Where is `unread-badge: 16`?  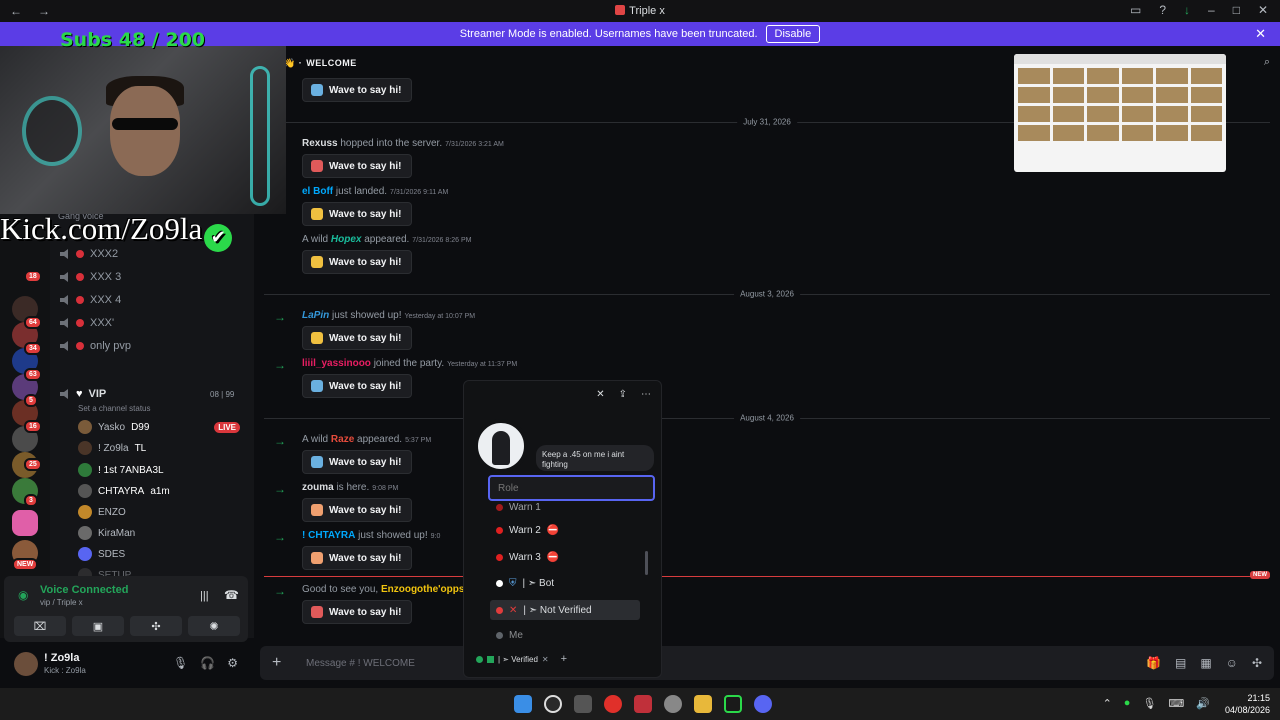
unread-badge: 16 is located at coordinates (33, 426).